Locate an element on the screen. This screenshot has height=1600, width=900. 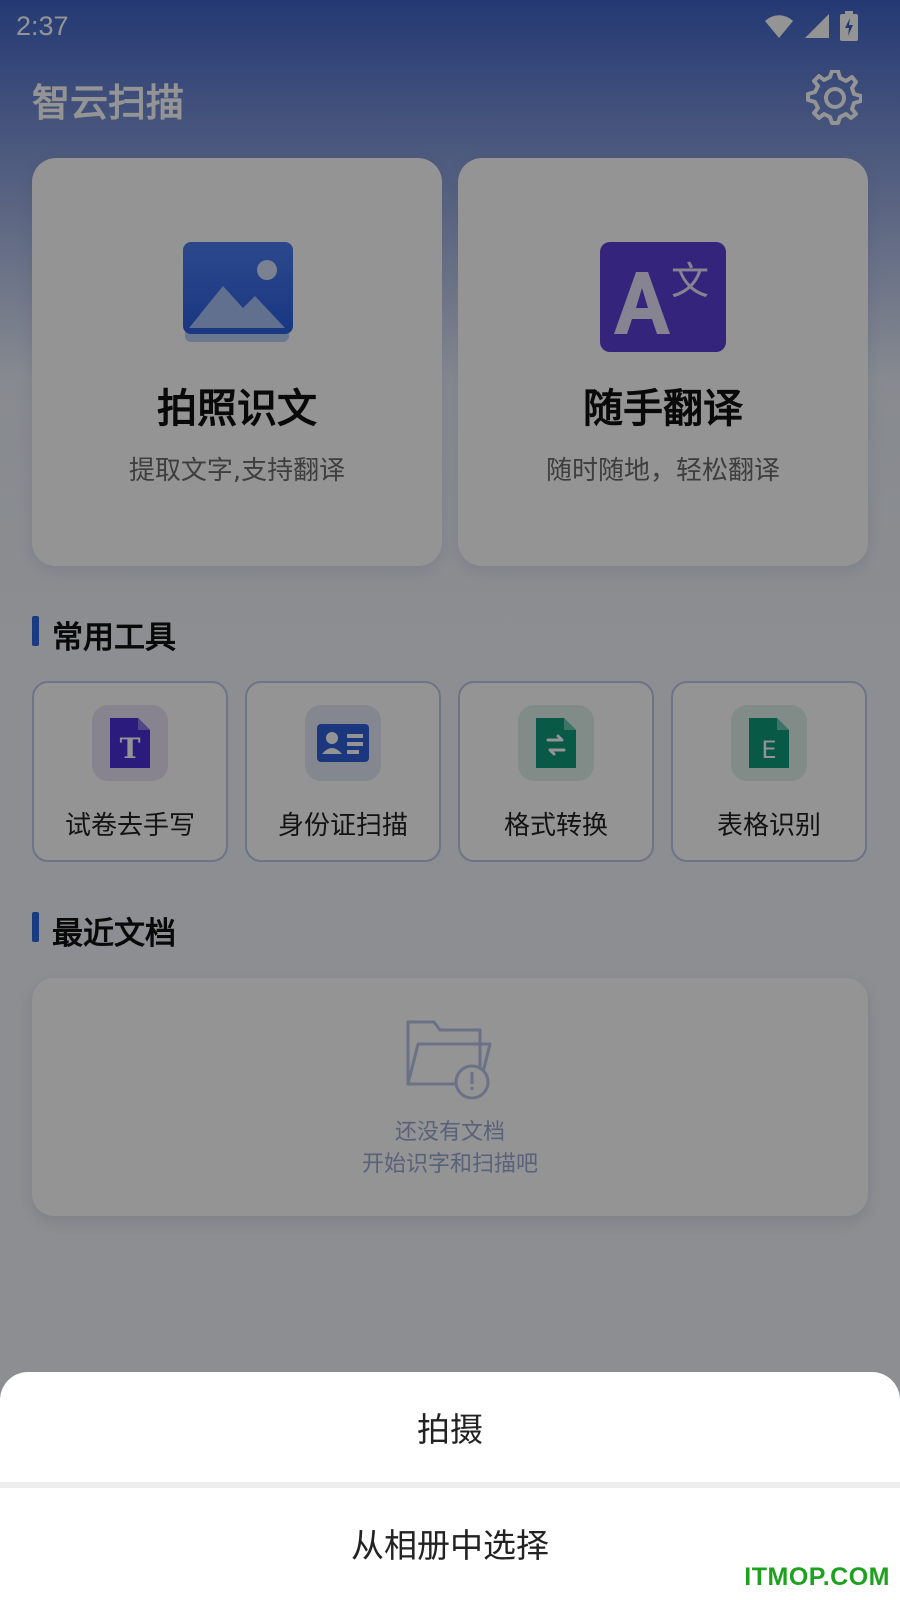
watermark: ITMOP.COM is located at coordinates (817, 1577).